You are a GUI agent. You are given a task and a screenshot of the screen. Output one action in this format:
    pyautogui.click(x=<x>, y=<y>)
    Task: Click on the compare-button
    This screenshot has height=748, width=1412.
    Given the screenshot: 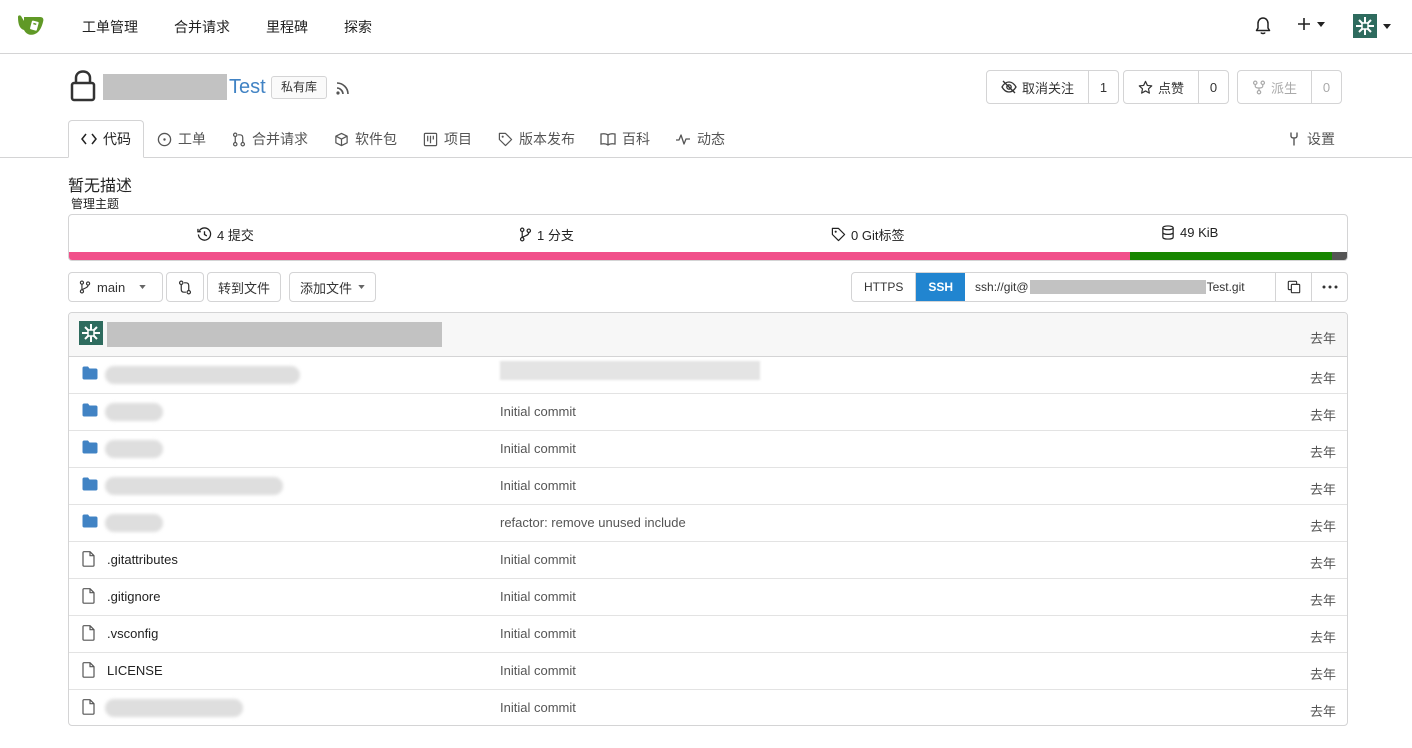 What is the action you would take?
    pyautogui.click(x=185, y=287)
    